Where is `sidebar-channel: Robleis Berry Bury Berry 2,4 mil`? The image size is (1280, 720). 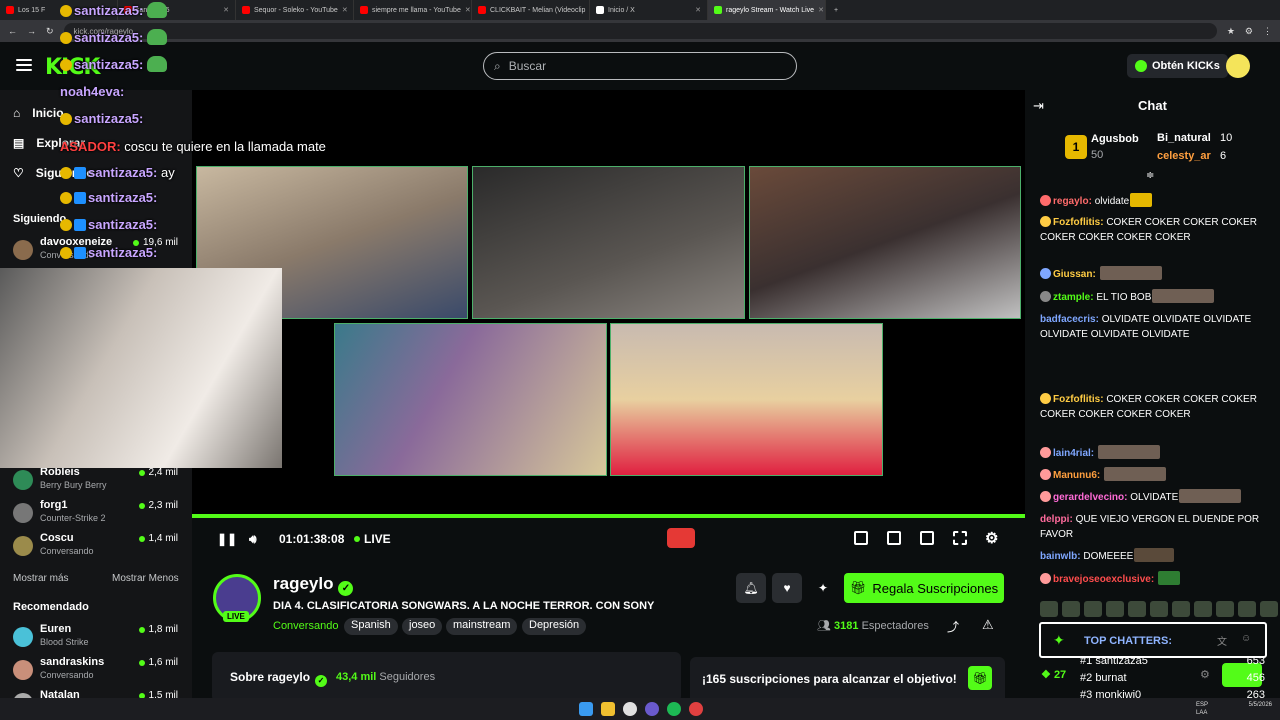
sidebar-channel: Robleis Berry Bury Berry 2,4 mil is located at coordinates (97, 481).